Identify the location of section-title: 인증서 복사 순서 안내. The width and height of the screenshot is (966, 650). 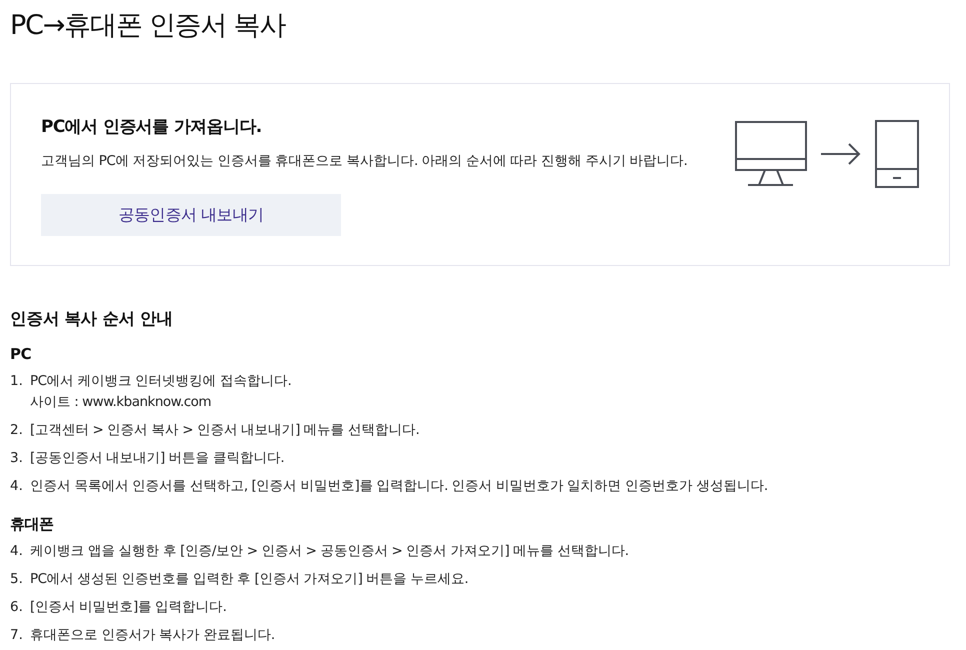
(92, 319).